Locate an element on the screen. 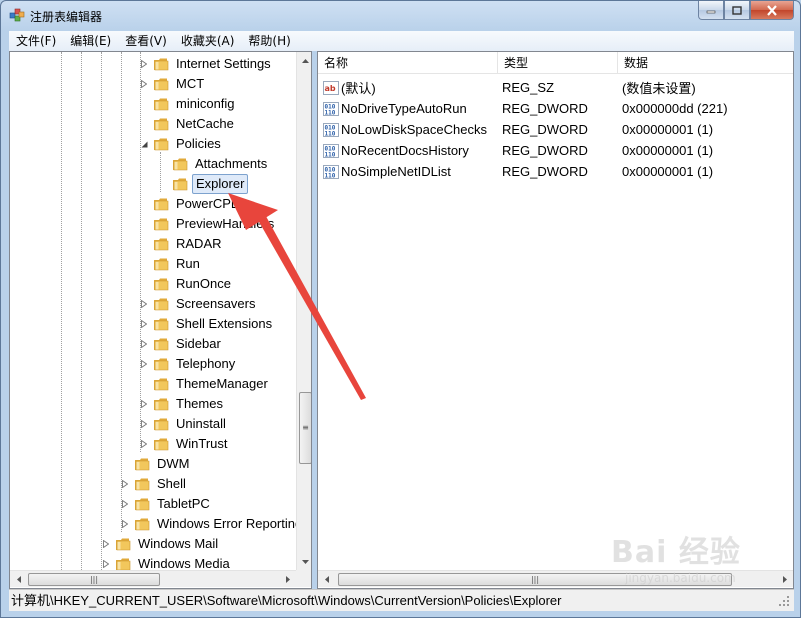 This screenshot has height=618, width=801. scroll-down-button is located at coordinates (304, 561).